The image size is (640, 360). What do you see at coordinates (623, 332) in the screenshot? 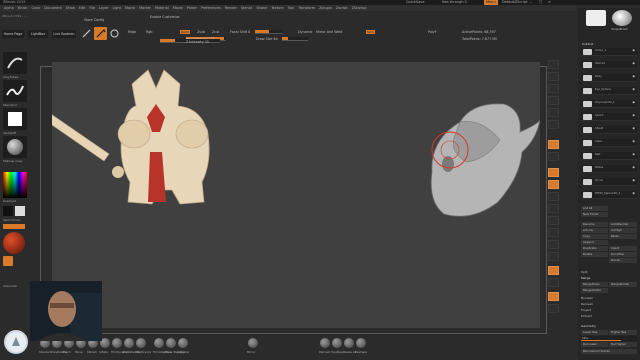
I see `higher-res-button: Higher Res` at bounding box center [623, 332].